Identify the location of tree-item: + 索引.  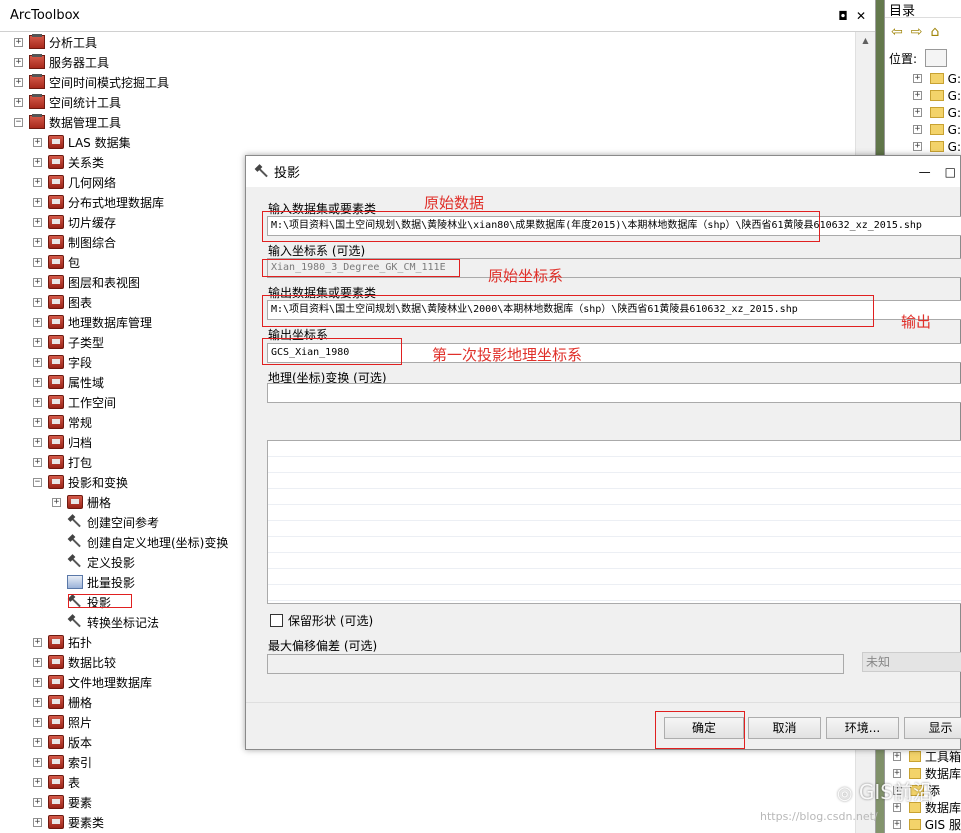
(62, 762).